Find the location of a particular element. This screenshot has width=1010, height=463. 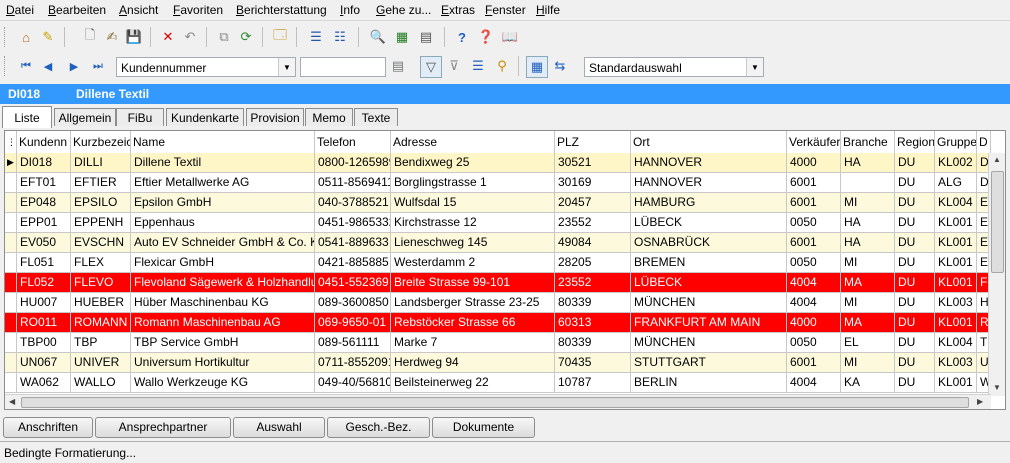

horizontal-scroll-thumb is located at coordinates (495, 402).